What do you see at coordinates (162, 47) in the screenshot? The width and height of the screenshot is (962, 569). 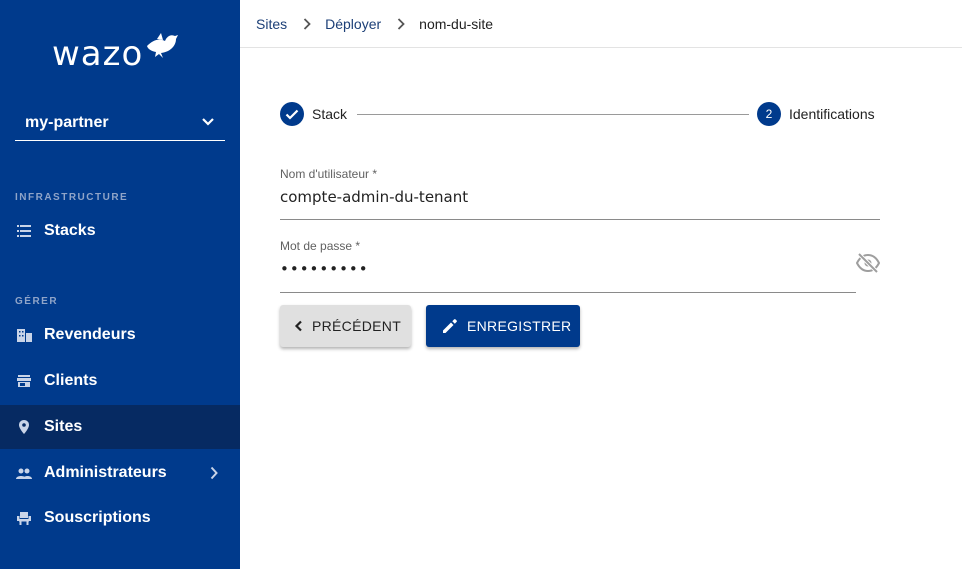 I see `bird-icon` at bounding box center [162, 47].